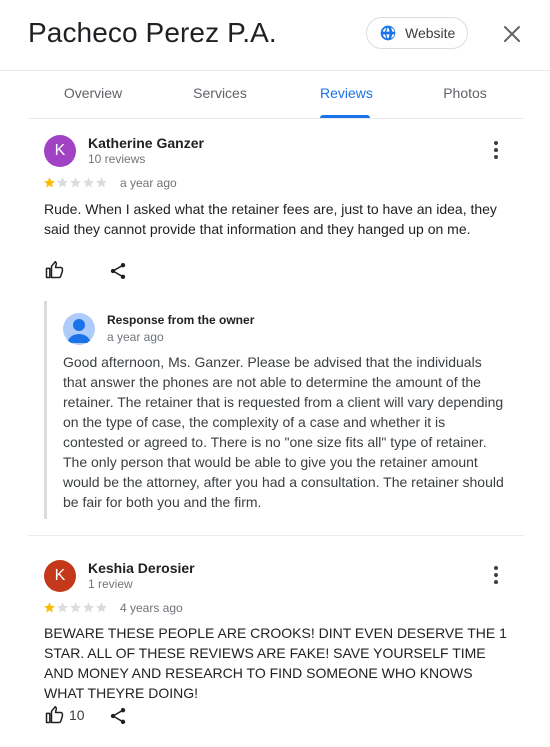  What do you see at coordinates (220, 94) in the screenshot?
I see `tab-services: Services` at bounding box center [220, 94].